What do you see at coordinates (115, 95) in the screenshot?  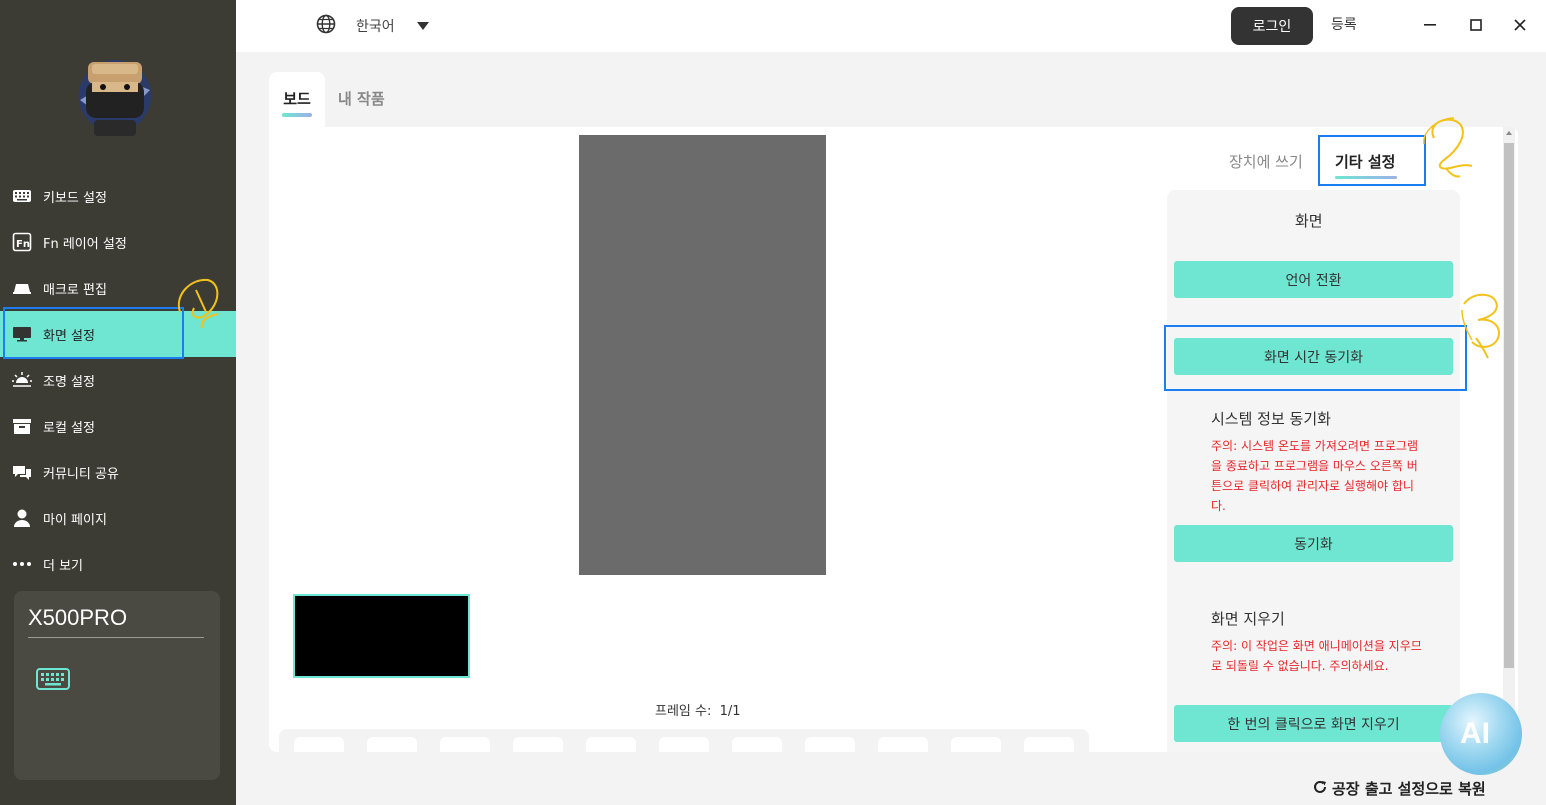 I see `ninja-avatar` at bounding box center [115, 95].